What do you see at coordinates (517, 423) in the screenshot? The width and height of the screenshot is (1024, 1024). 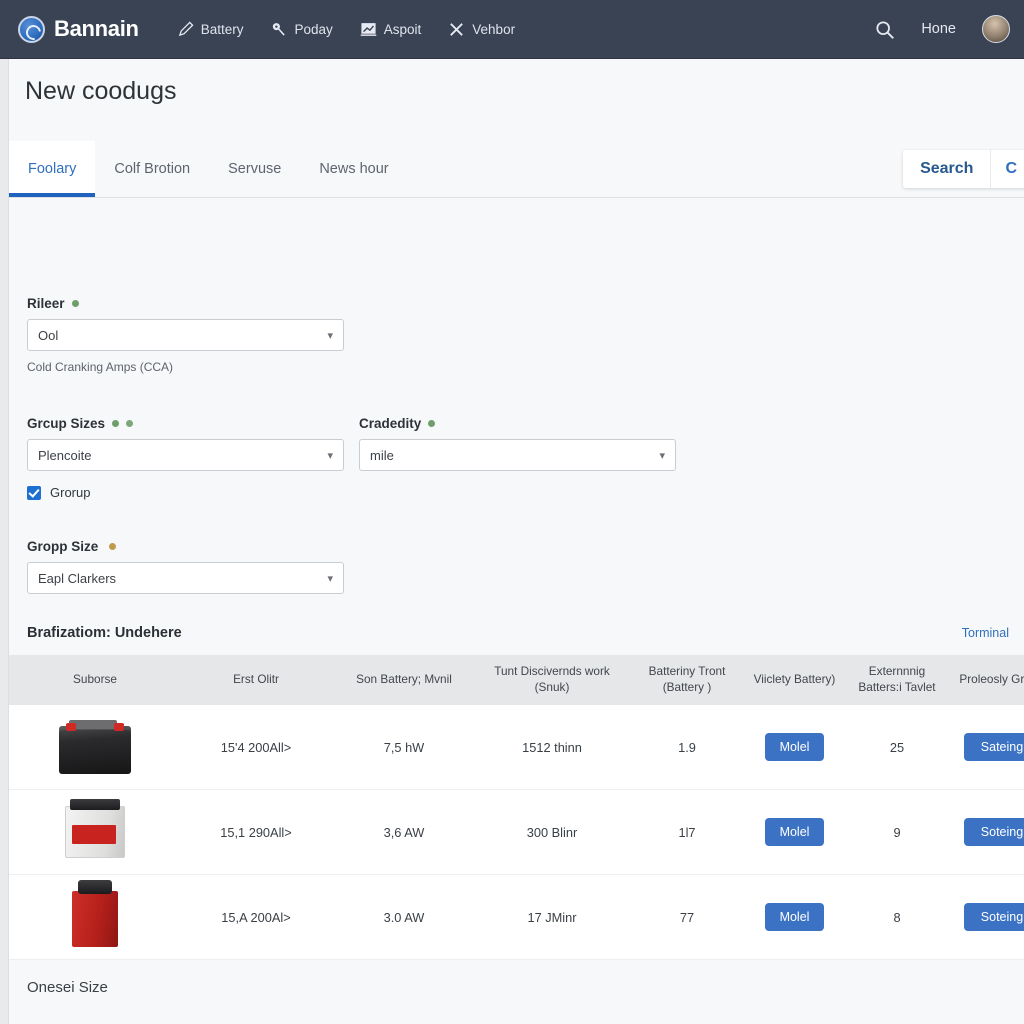 I see `field-label-cradedity: Cradedity` at bounding box center [517, 423].